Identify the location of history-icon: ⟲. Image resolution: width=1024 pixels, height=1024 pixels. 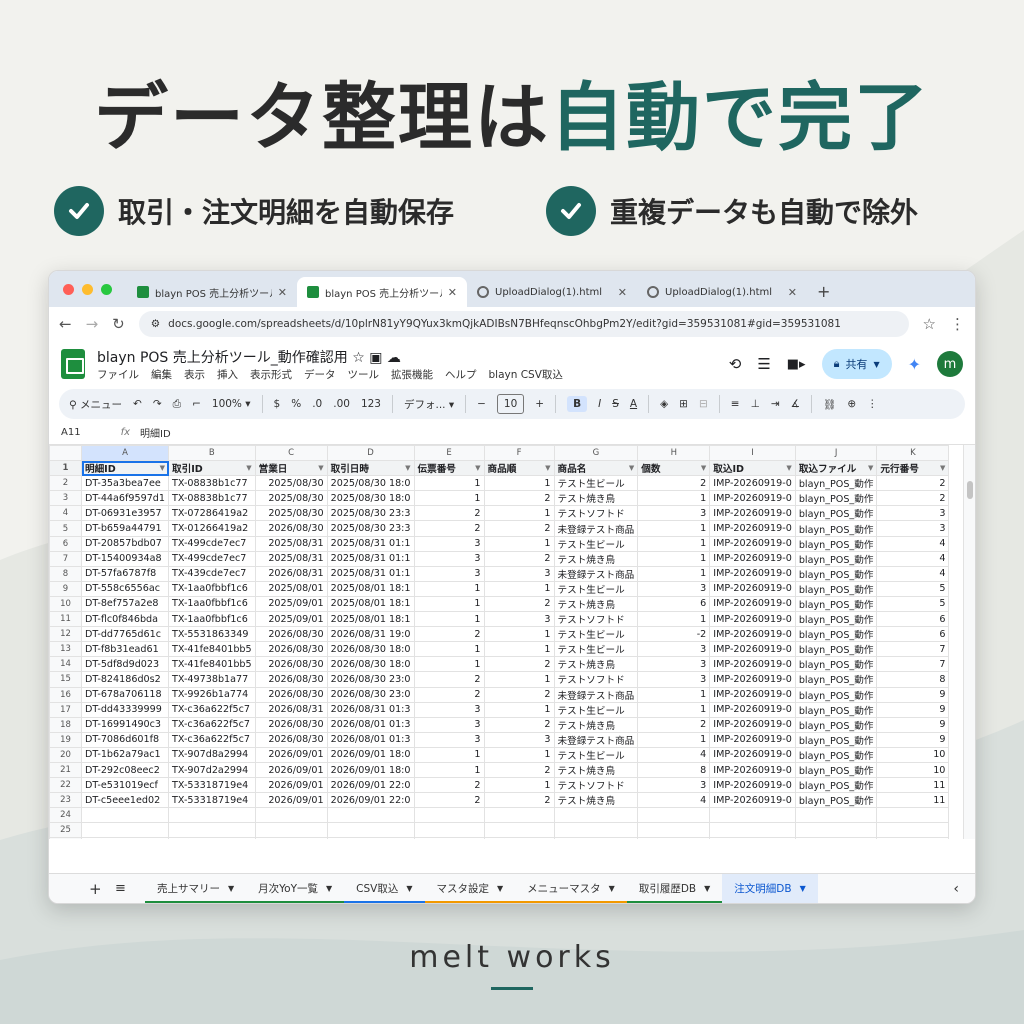
(735, 364).